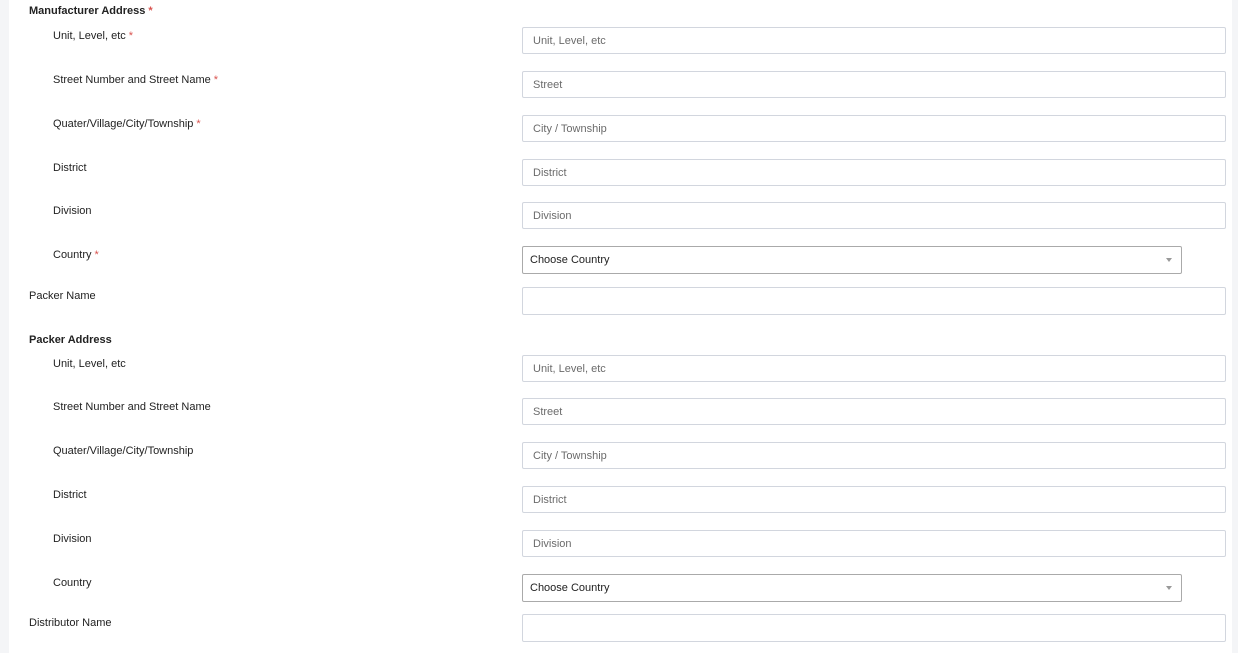  I want to click on packer-city-label: Quater/Village/City/Township, so click(123, 451).